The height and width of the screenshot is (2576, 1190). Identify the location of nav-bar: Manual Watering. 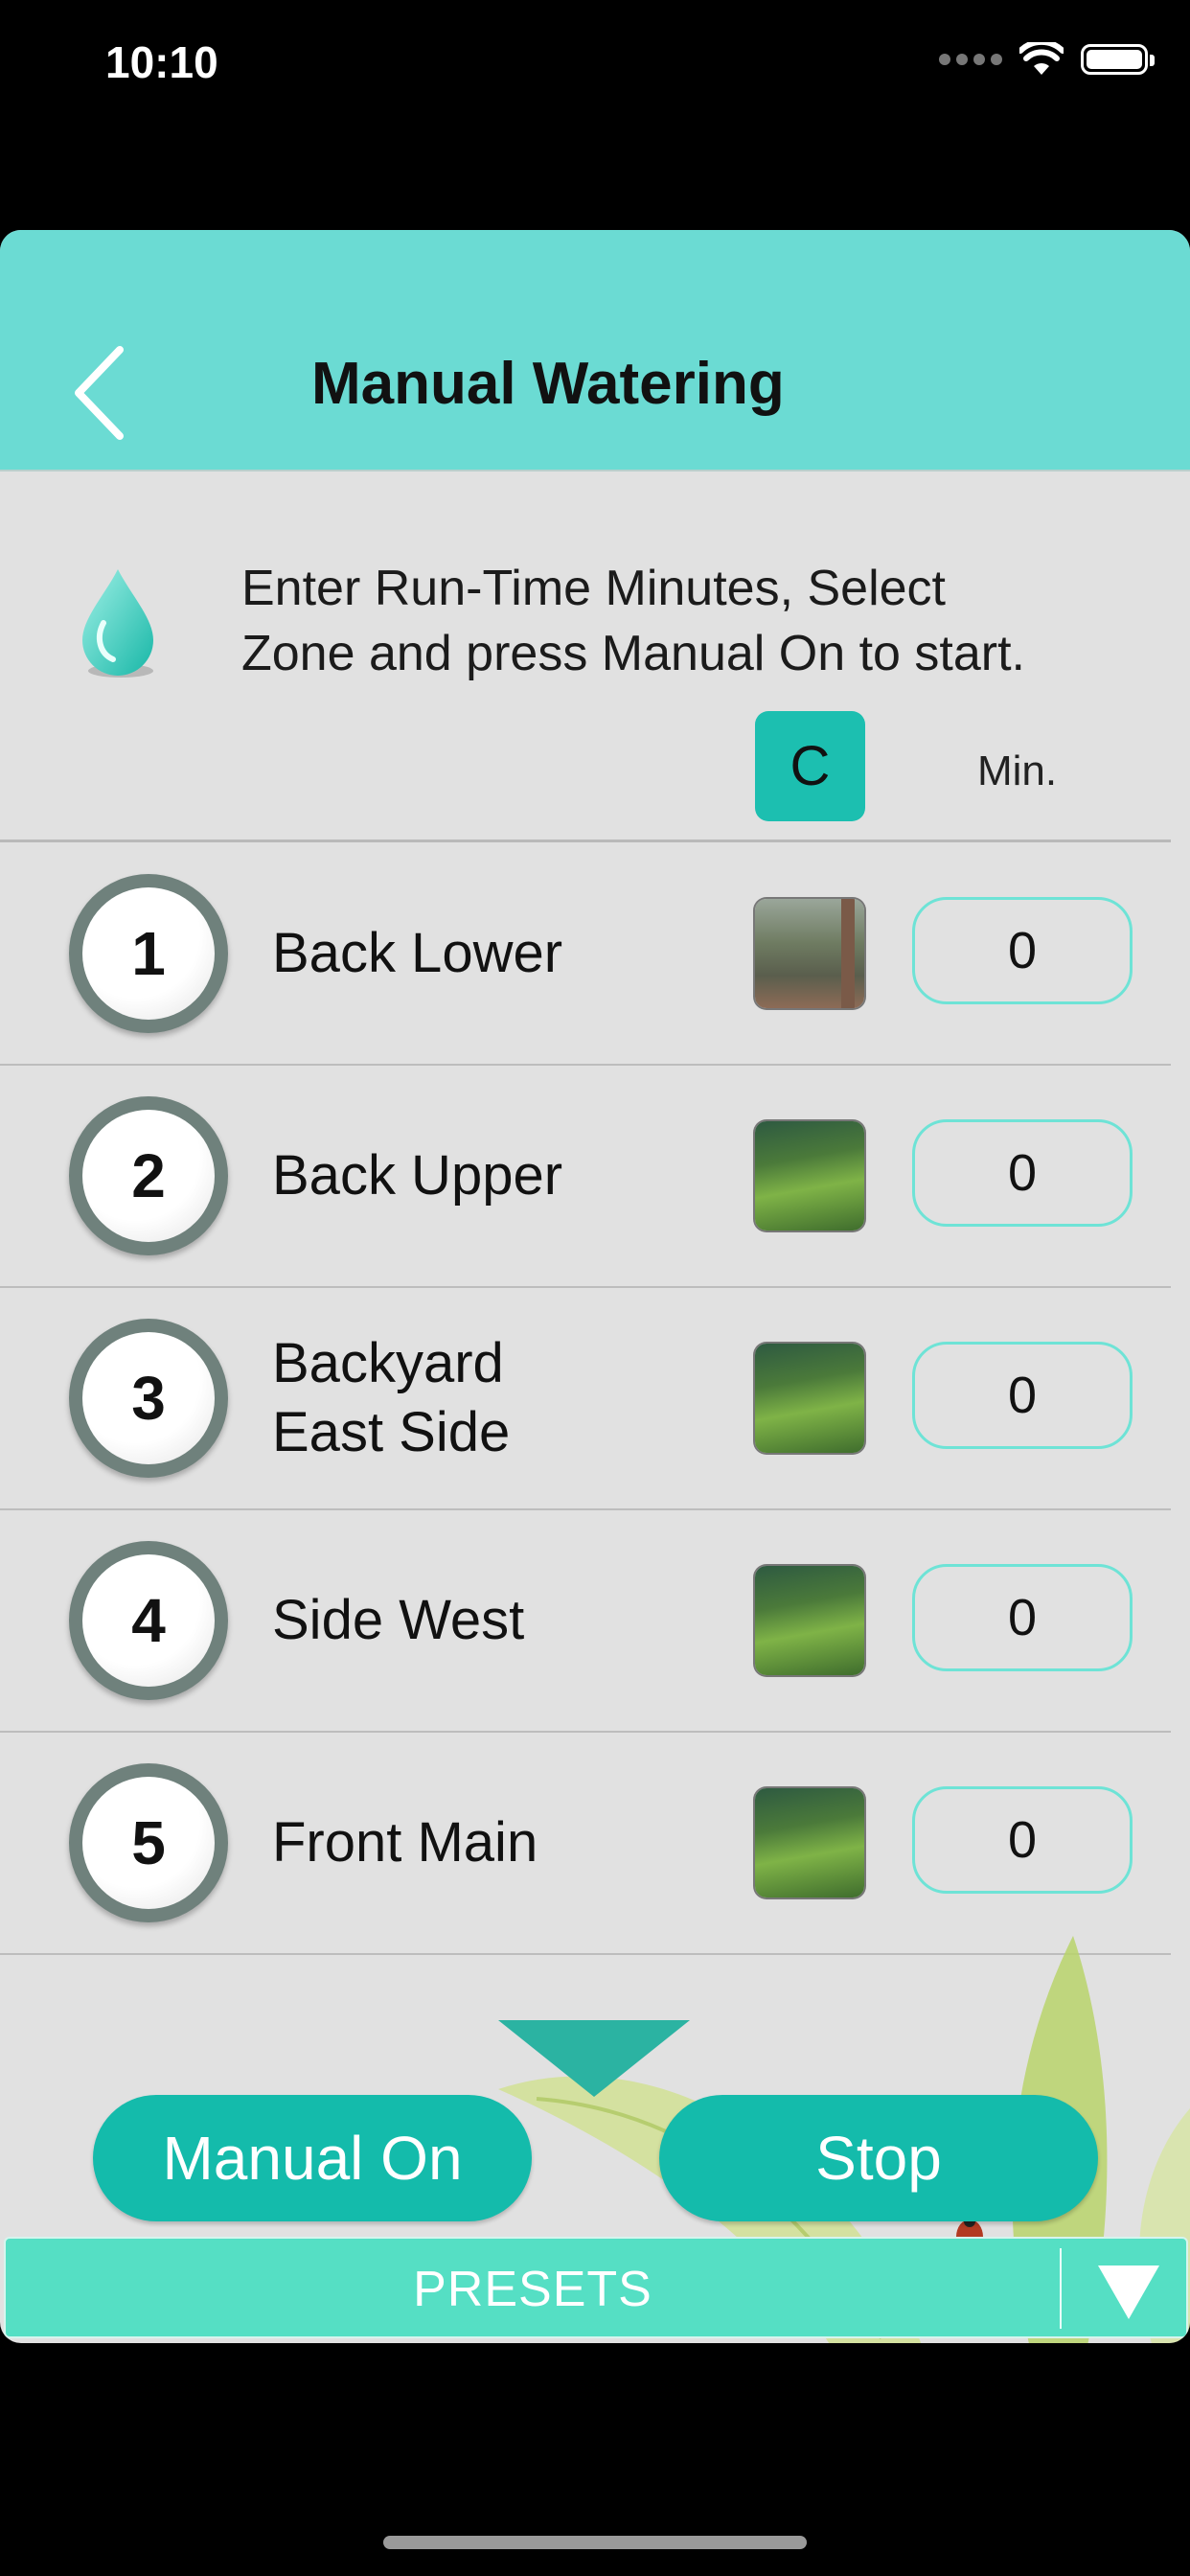
(595, 351).